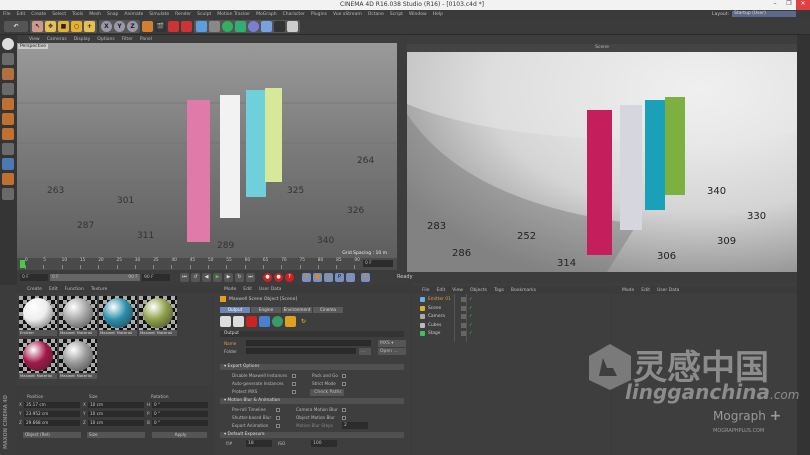  Describe the element at coordinates (365, 277) in the screenshot. I see `timeline-icon: ☰` at that location.